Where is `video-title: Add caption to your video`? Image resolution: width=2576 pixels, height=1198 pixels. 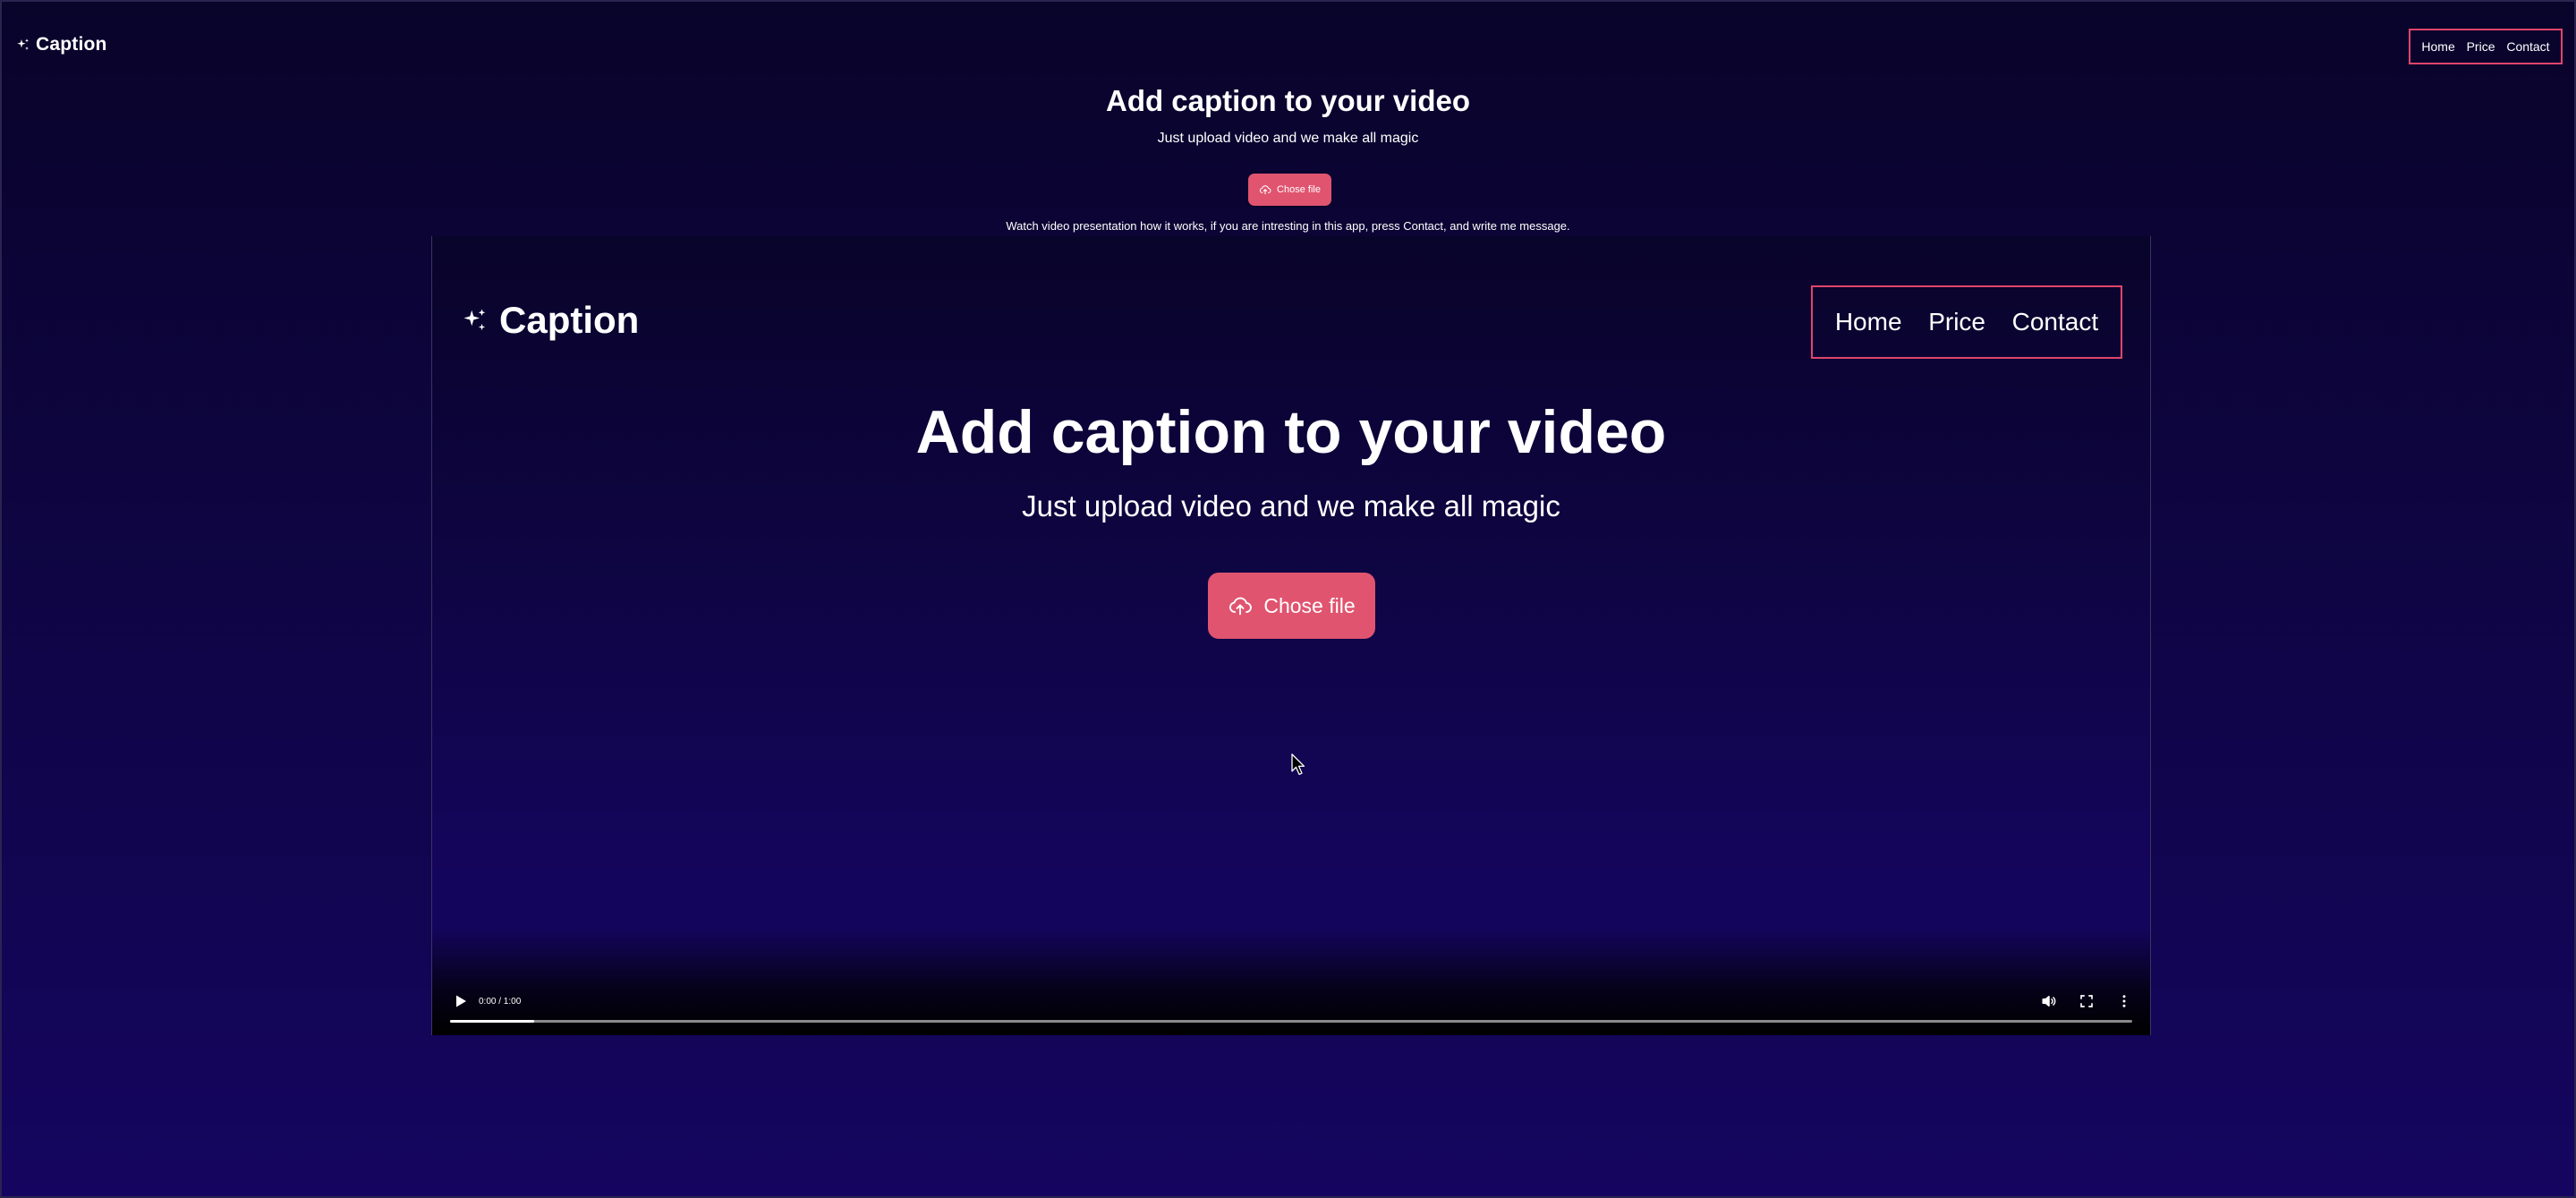
video-title: Add caption to your video is located at coordinates (1291, 432).